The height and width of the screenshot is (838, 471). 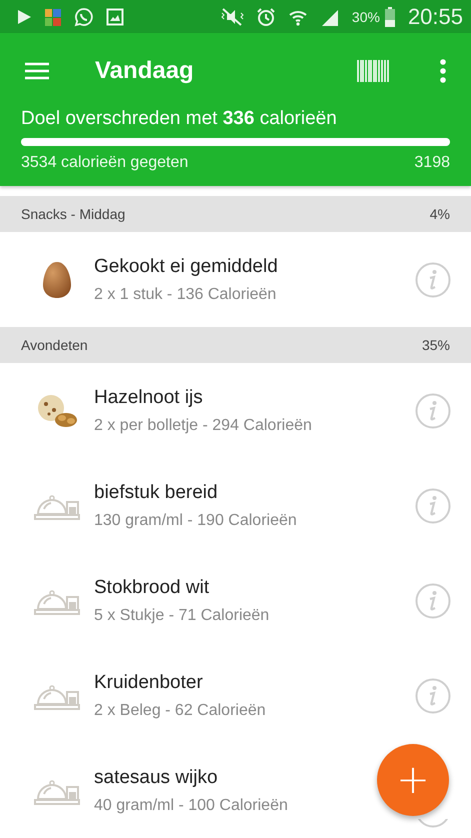 I want to click on food-detail: 2 x Beleg - 62 Calorieën, so click(x=180, y=711).